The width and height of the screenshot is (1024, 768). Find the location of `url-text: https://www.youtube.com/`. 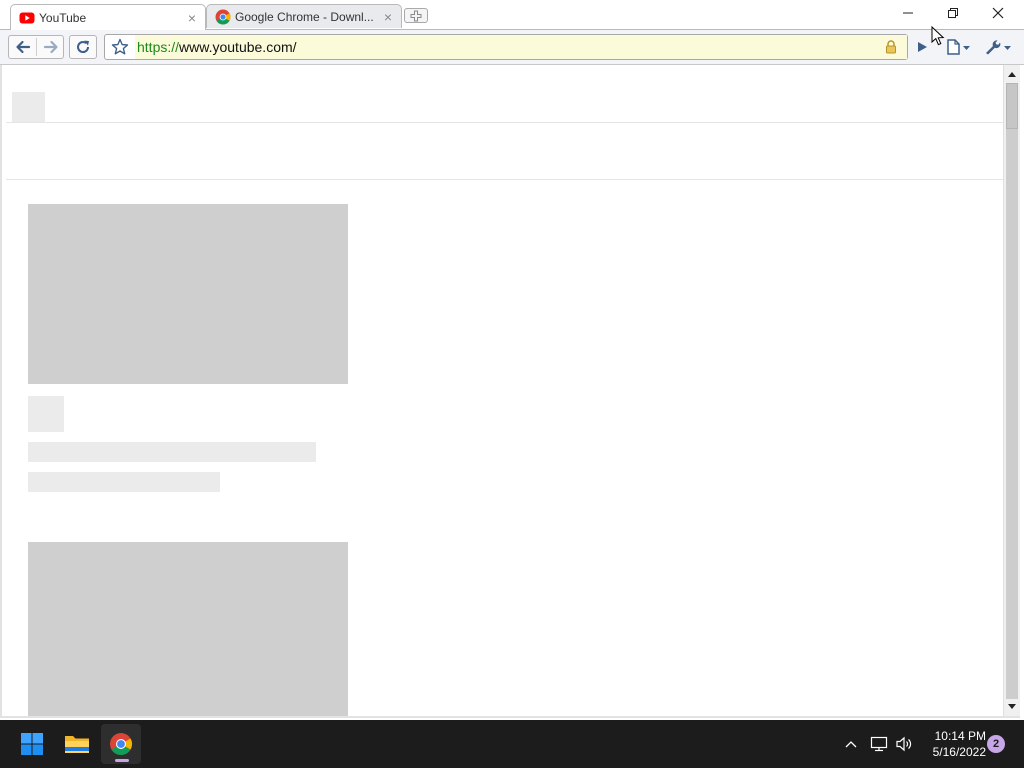

url-text: https://www.youtube.com/ is located at coordinates (521, 47).